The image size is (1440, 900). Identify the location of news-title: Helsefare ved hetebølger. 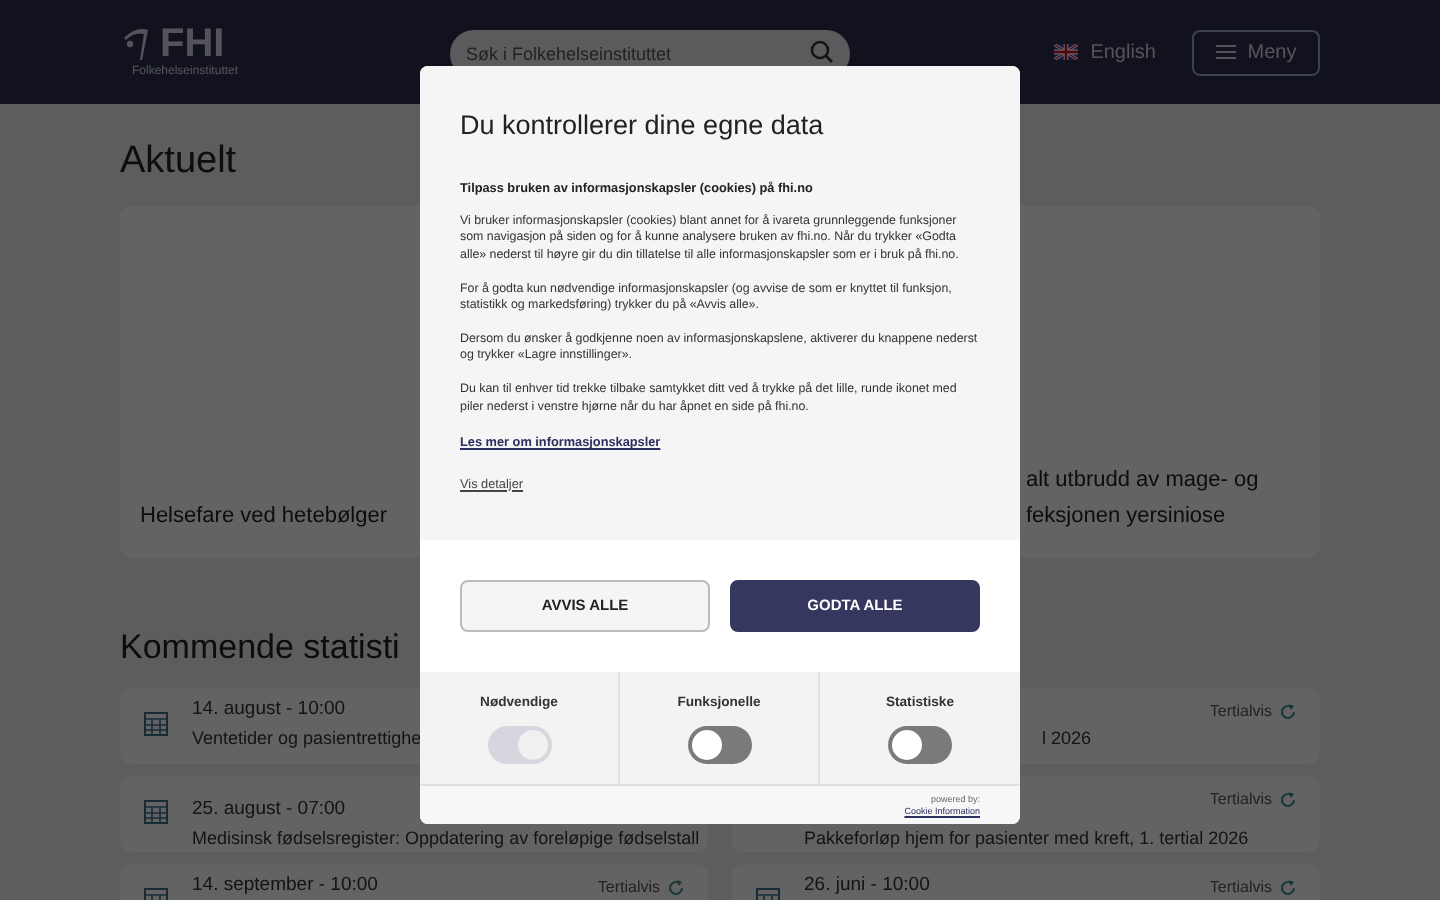
(264, 516).